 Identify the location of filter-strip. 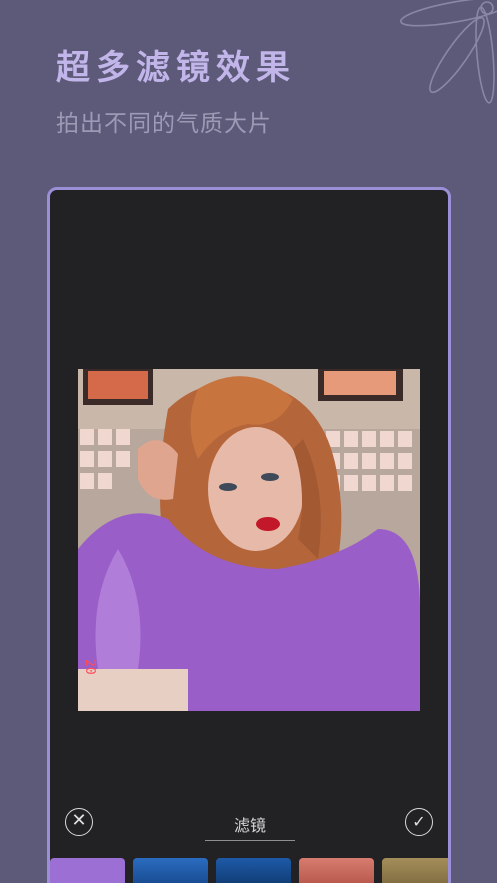
(249, 870).